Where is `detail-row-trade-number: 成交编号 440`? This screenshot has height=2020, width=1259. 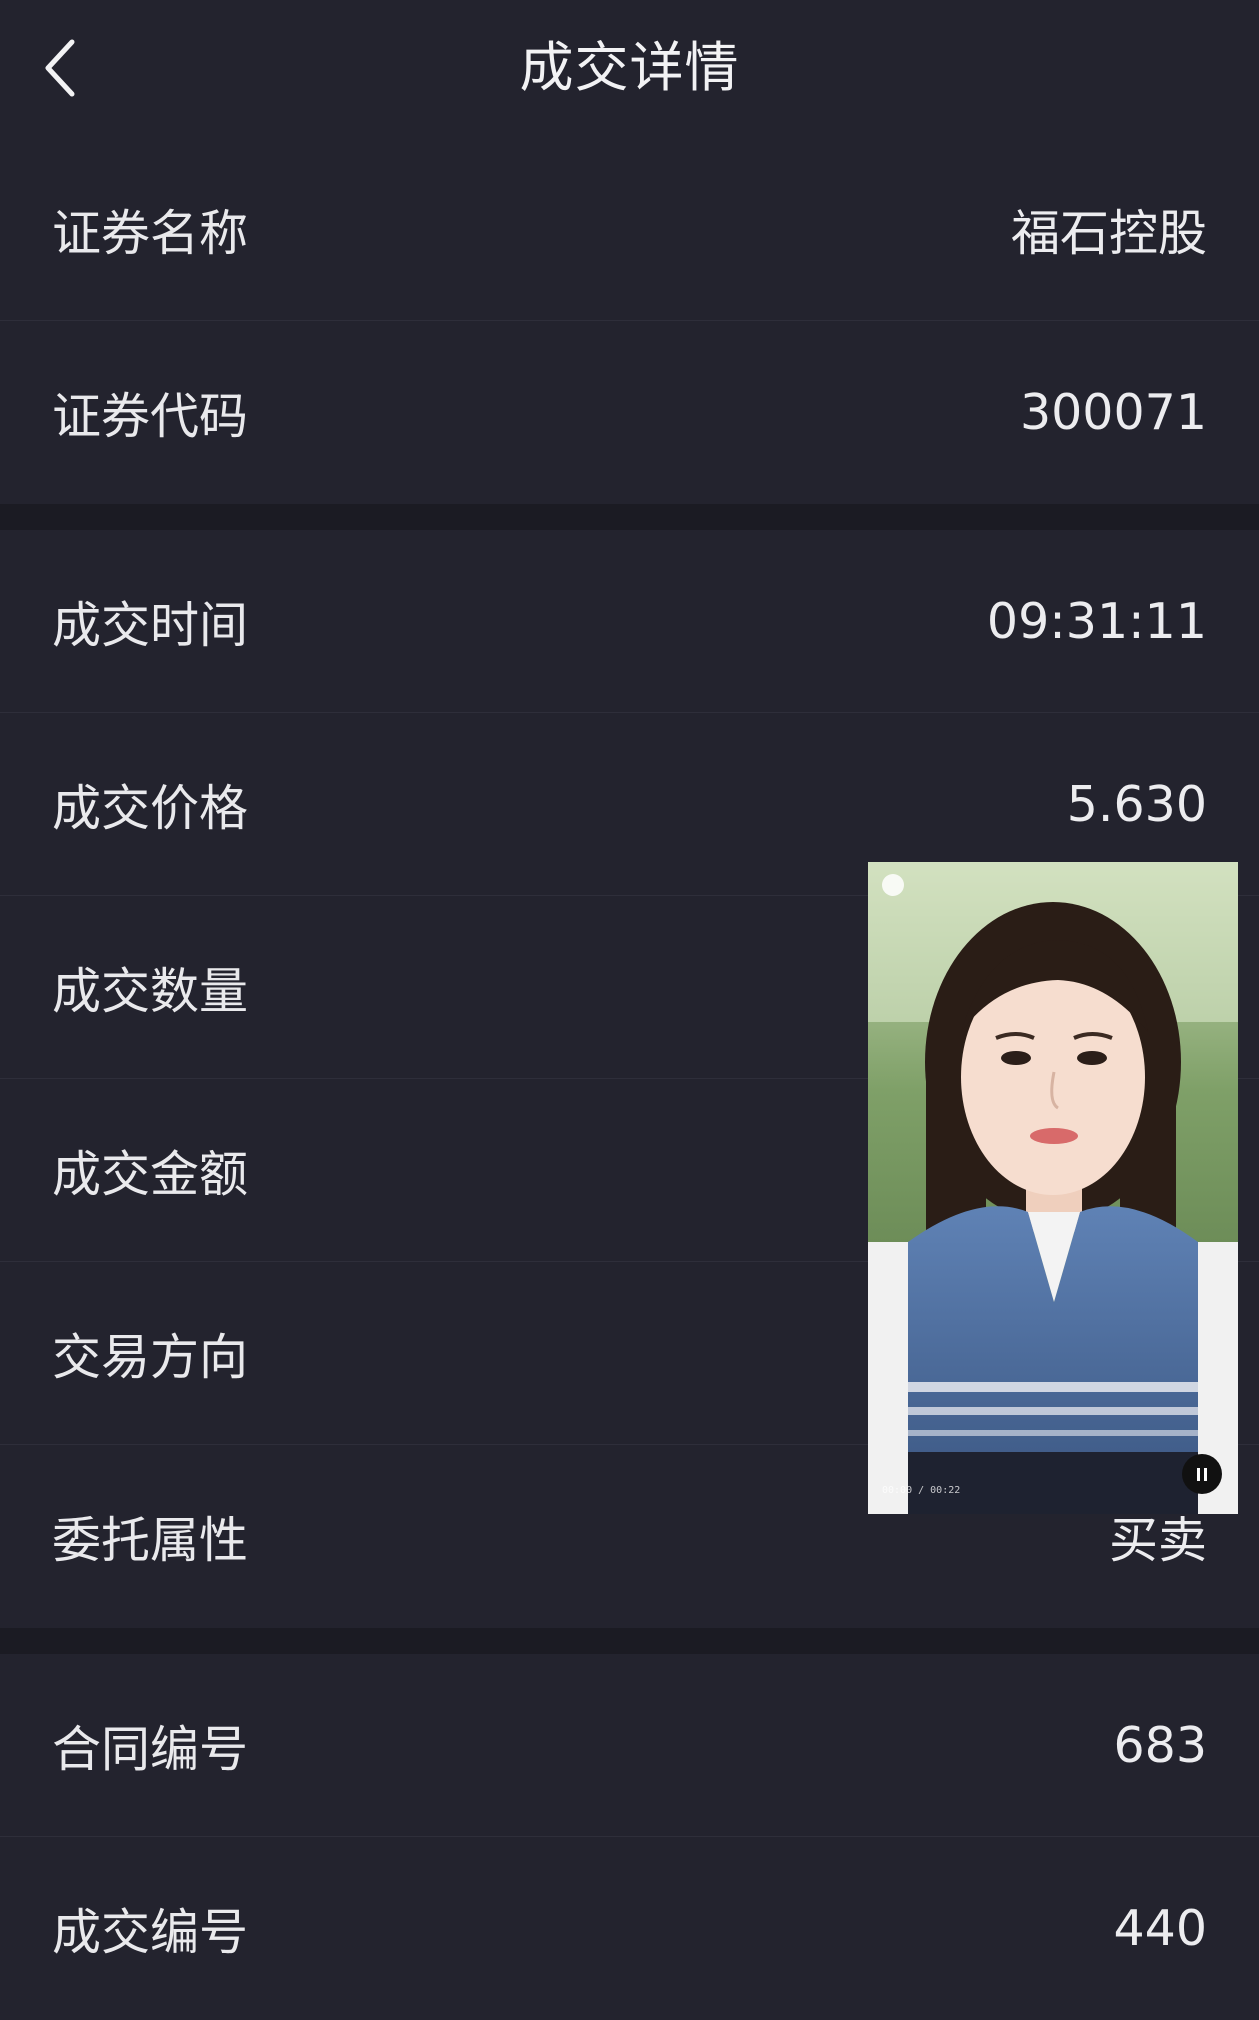 detail-row-trade-number: 成交编号 440 is located at coordinates (629, 1928).